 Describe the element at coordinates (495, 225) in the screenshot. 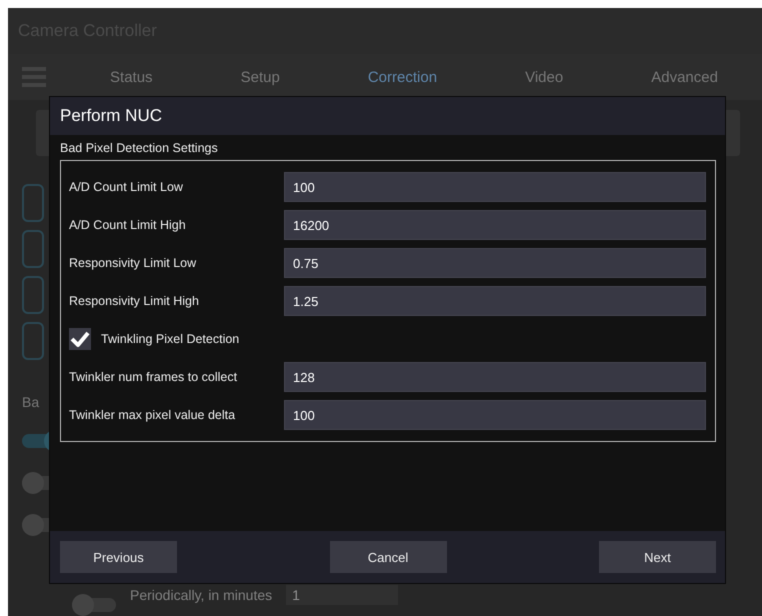

I see `input-field: 16200` at that location.